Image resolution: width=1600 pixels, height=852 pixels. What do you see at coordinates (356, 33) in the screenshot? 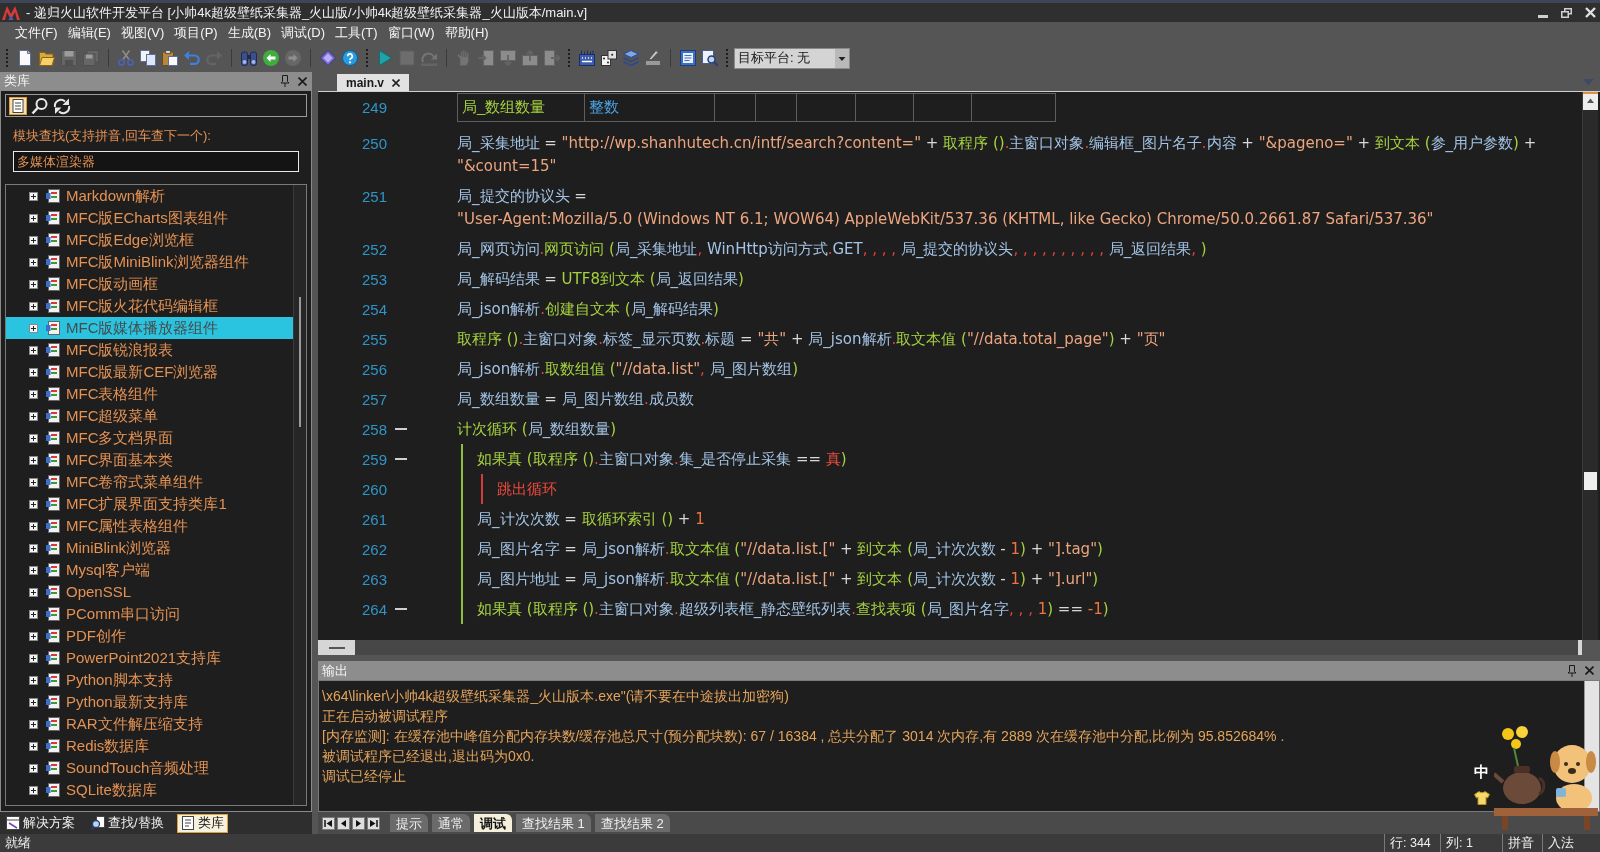
I see `menu-item: 工具(T)` at bounding box center [356, 33].